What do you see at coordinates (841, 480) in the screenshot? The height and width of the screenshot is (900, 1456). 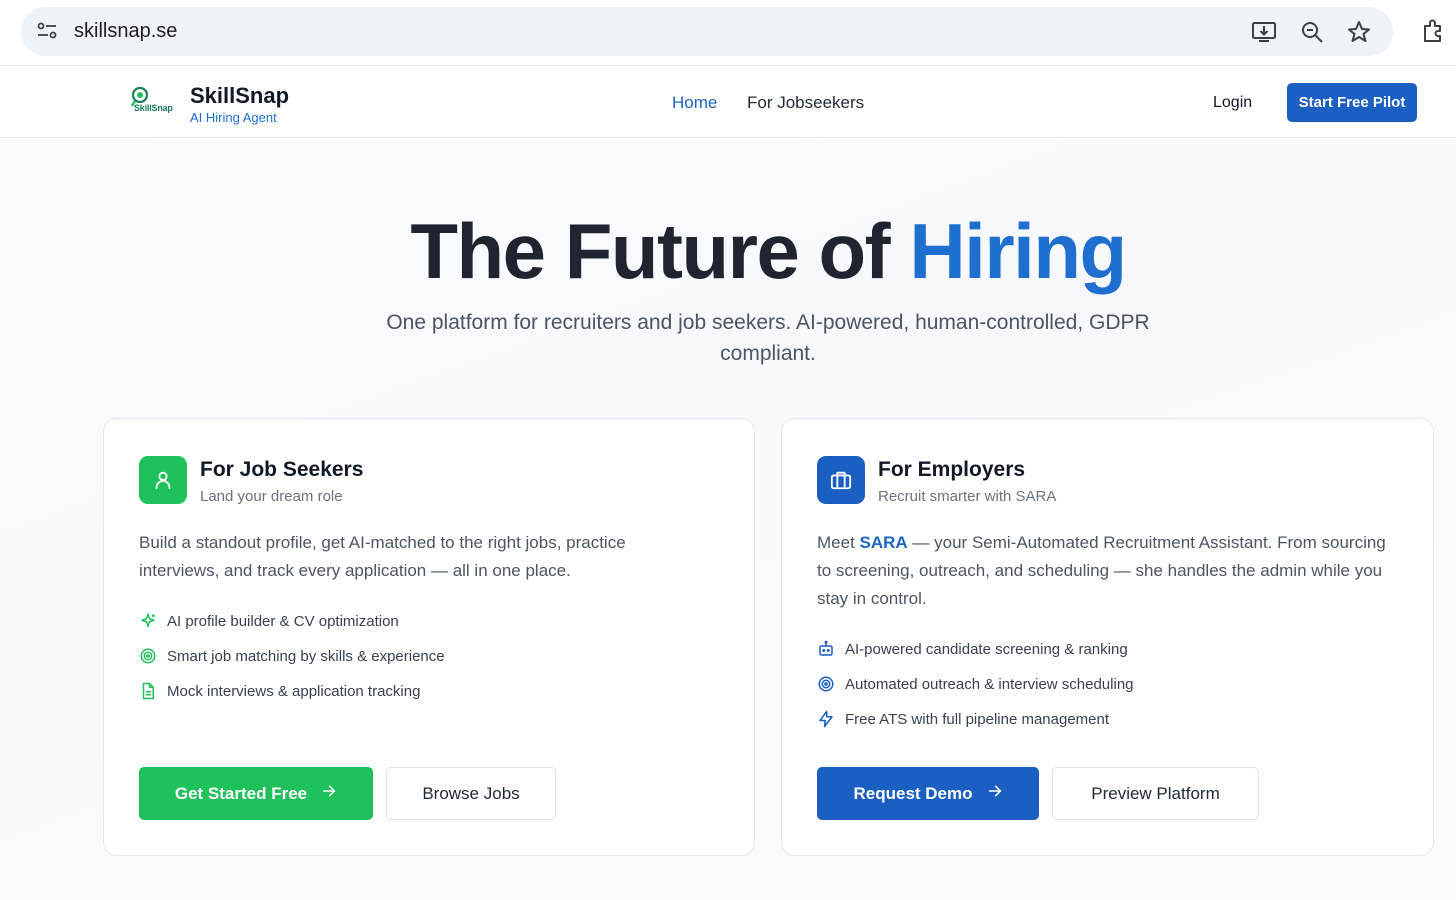 I see `briefcase-icon` at bounding box center [841, 480].